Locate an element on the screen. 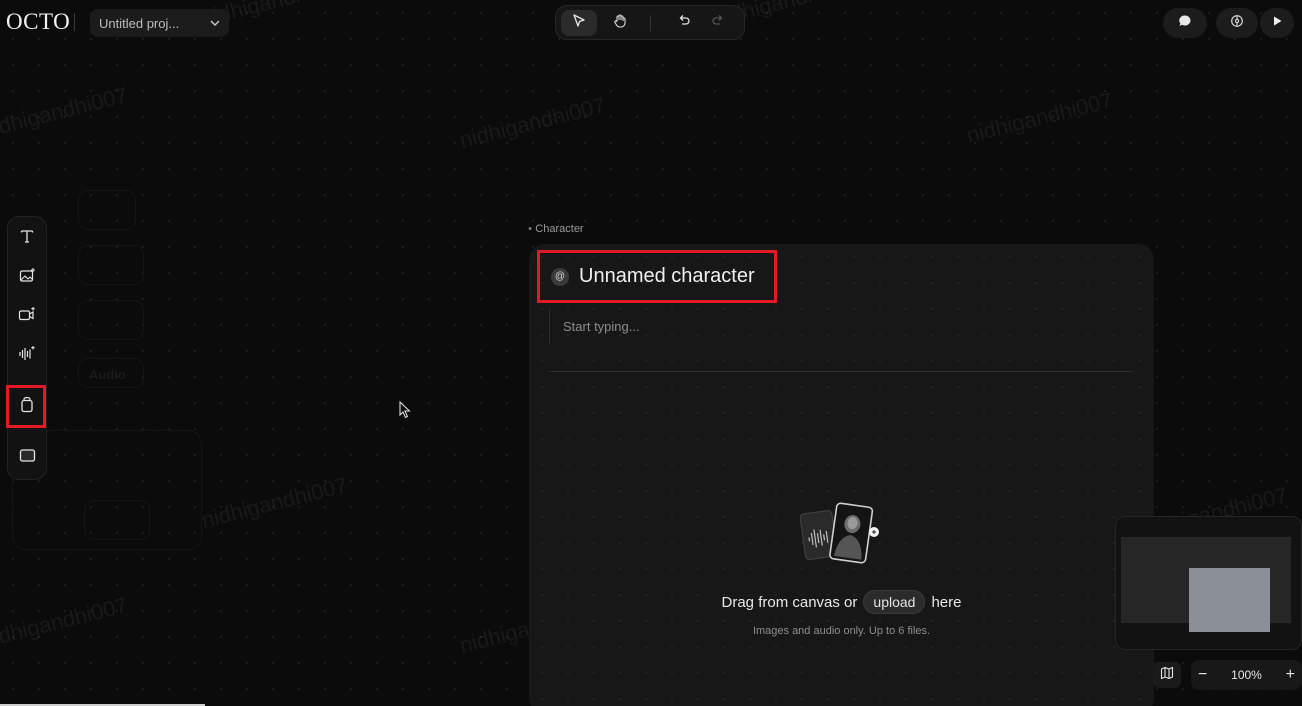  character-section-label: ● Character is located at coordinates (556, 229).